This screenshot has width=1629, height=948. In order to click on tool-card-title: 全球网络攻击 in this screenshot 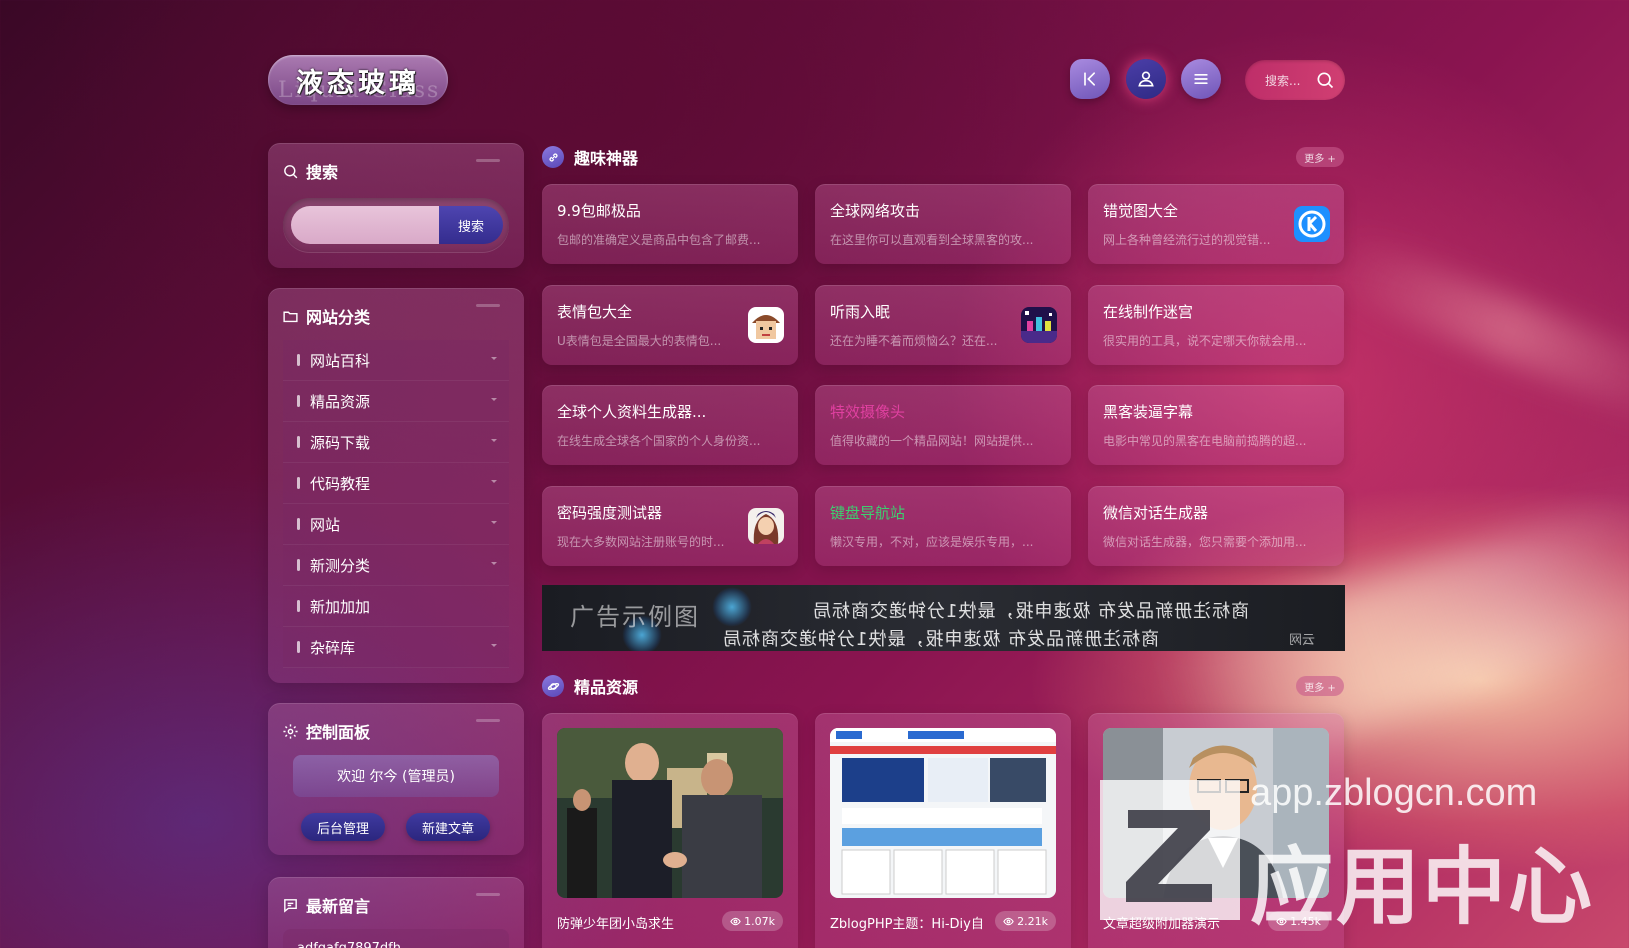, I will do `click(875, 211)`.